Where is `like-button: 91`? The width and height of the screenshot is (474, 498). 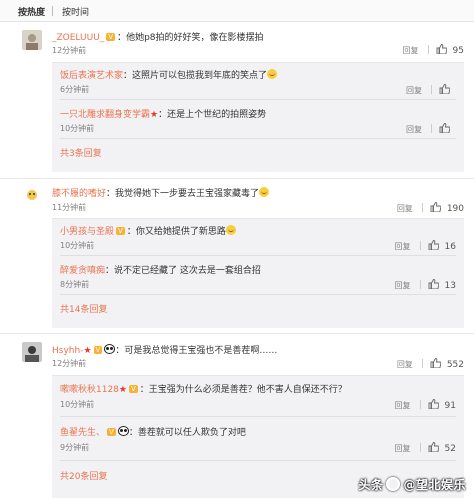 like-button: 91 is located at coordinates (442, 405).